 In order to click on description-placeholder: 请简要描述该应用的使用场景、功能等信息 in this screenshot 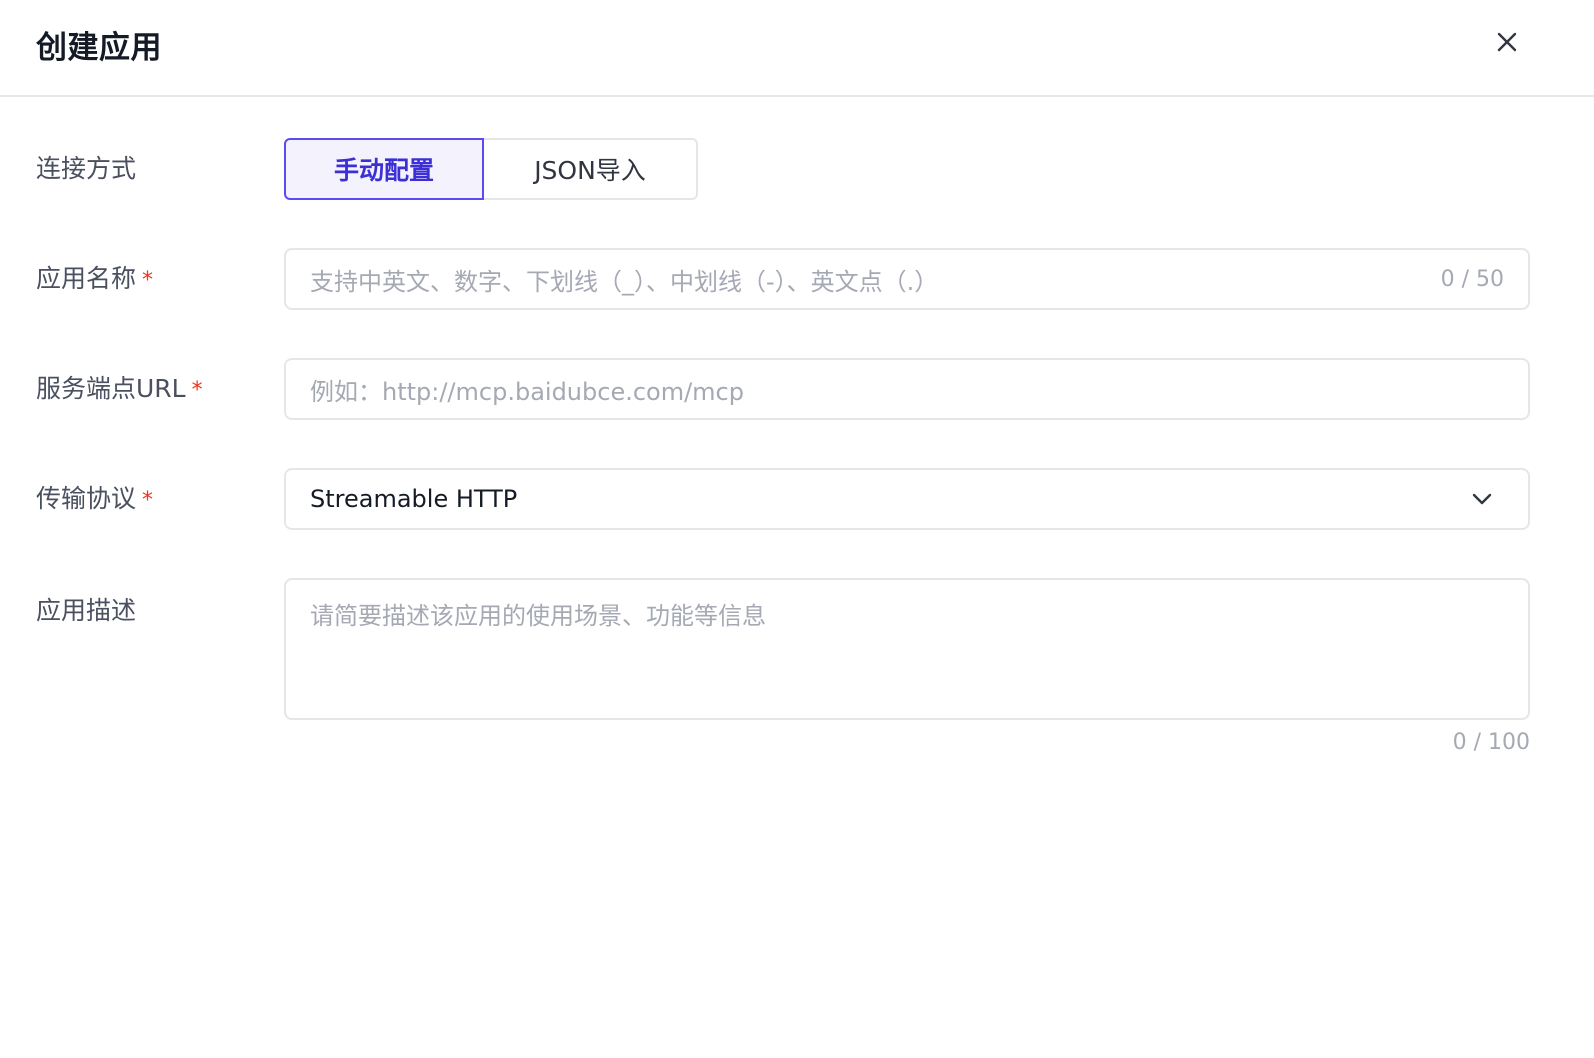, I will do `click(538, 616)`.